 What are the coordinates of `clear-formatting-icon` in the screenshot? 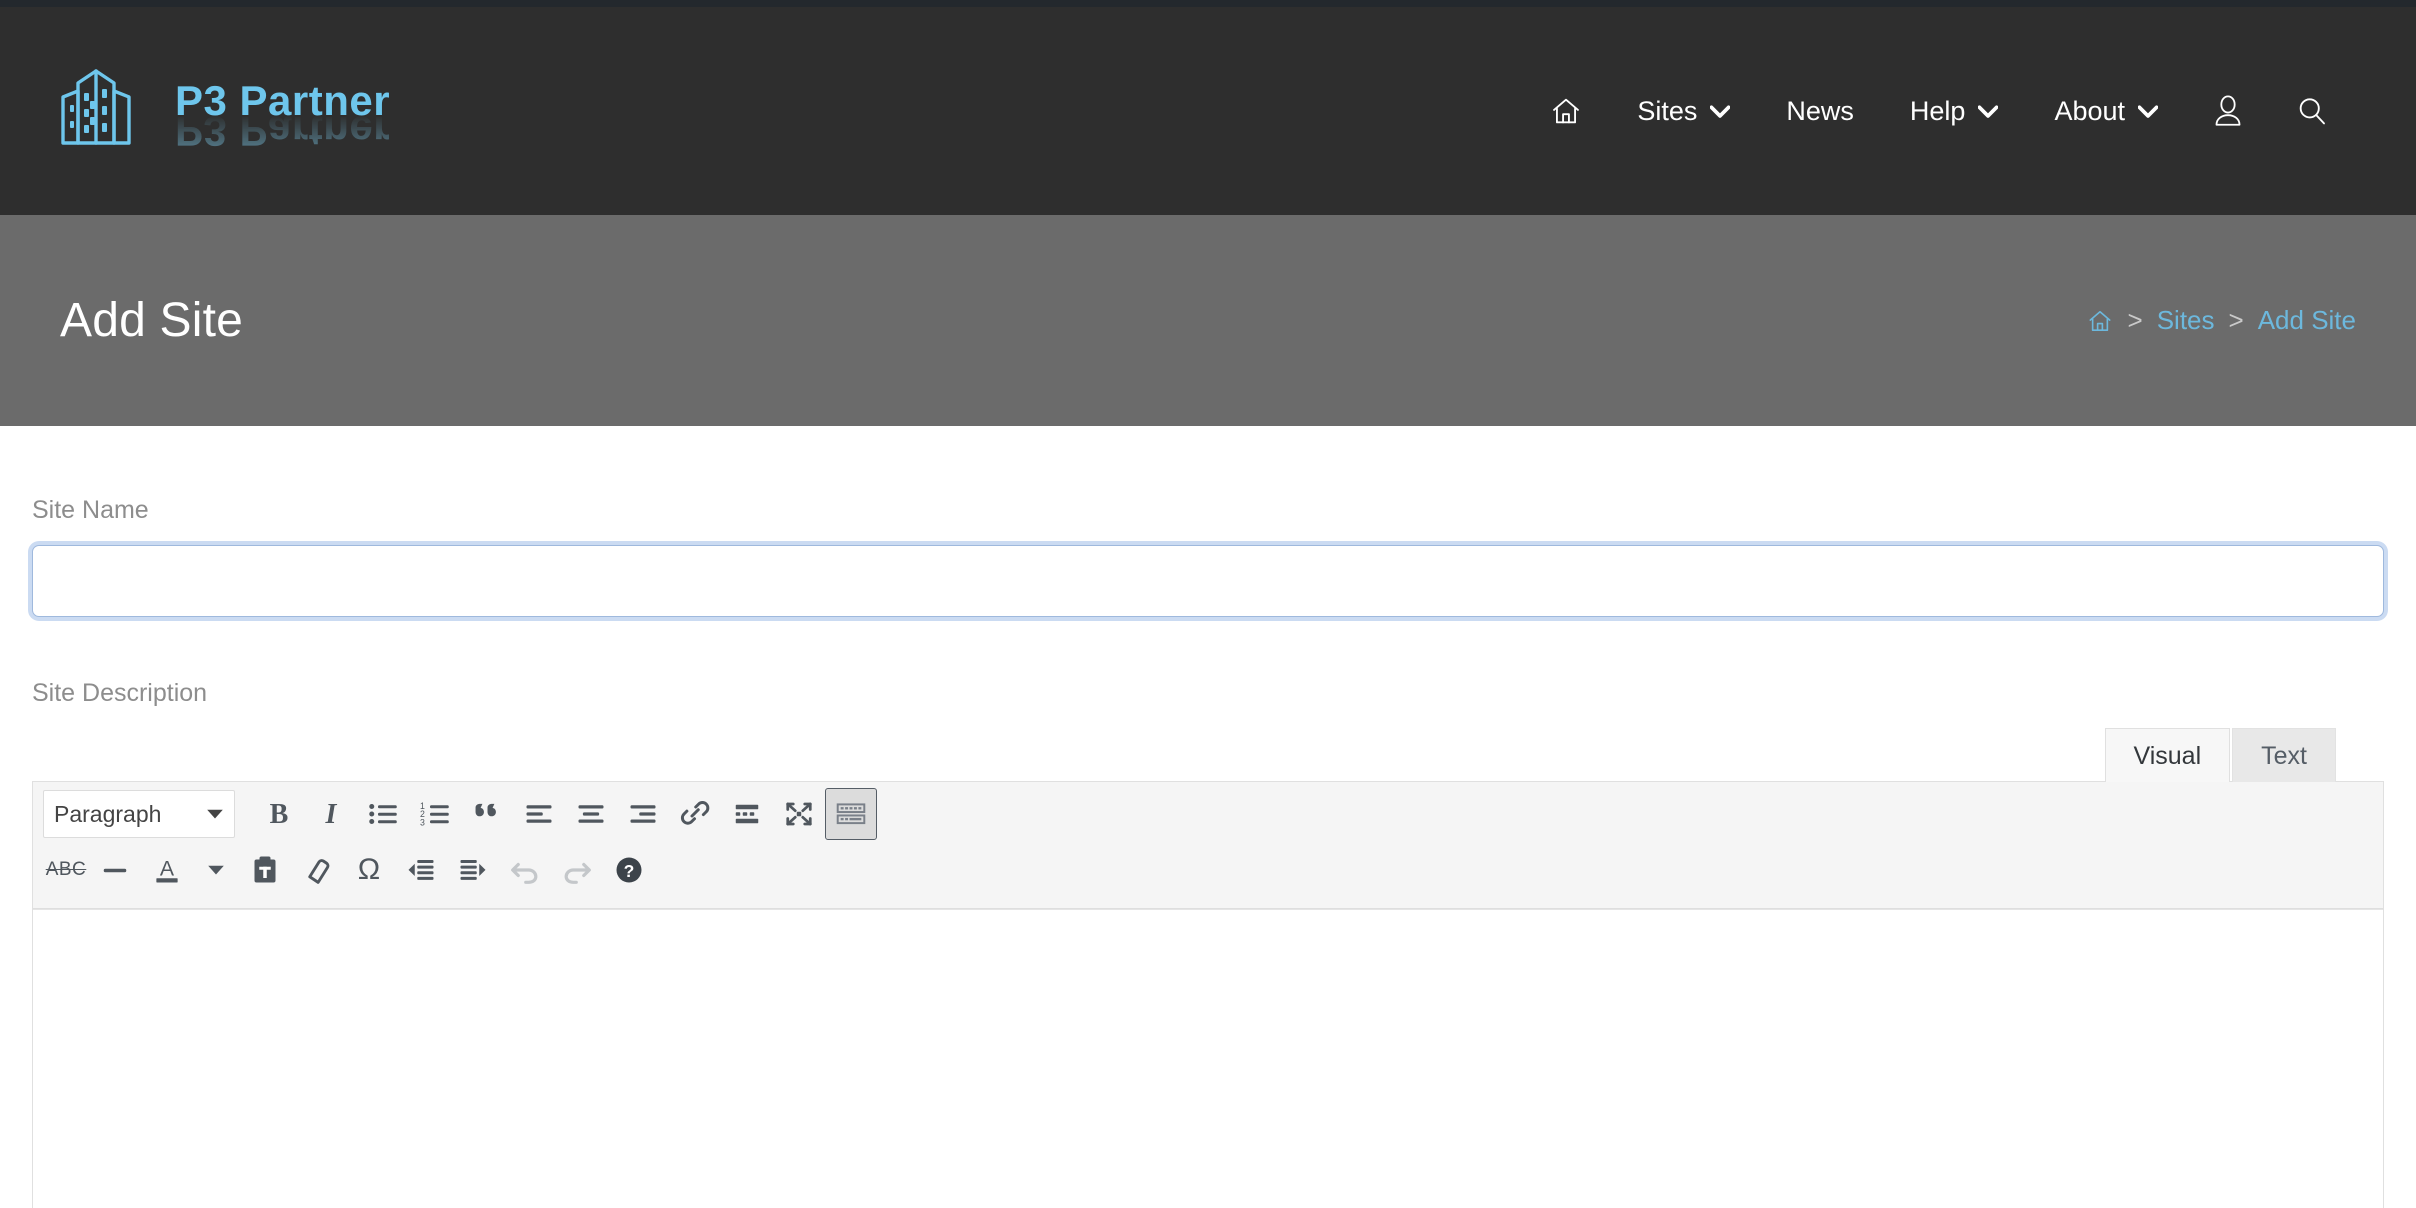 It's located at (319, 871).